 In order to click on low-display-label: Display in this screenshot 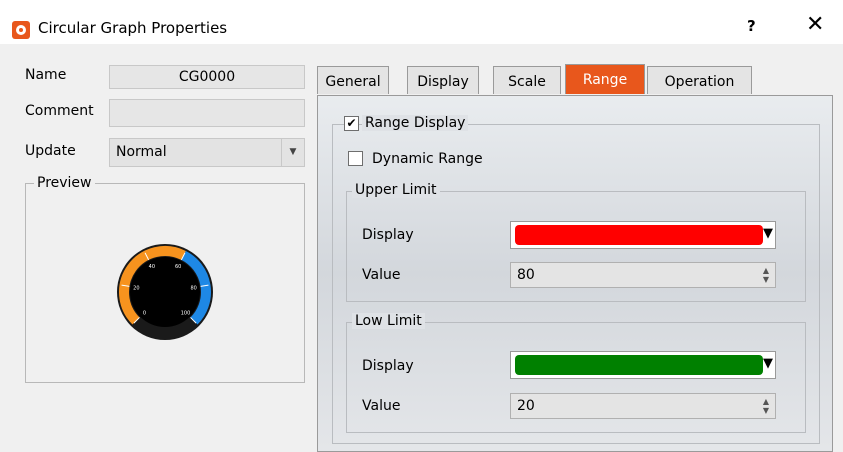, I will do `click(388, 366)`.